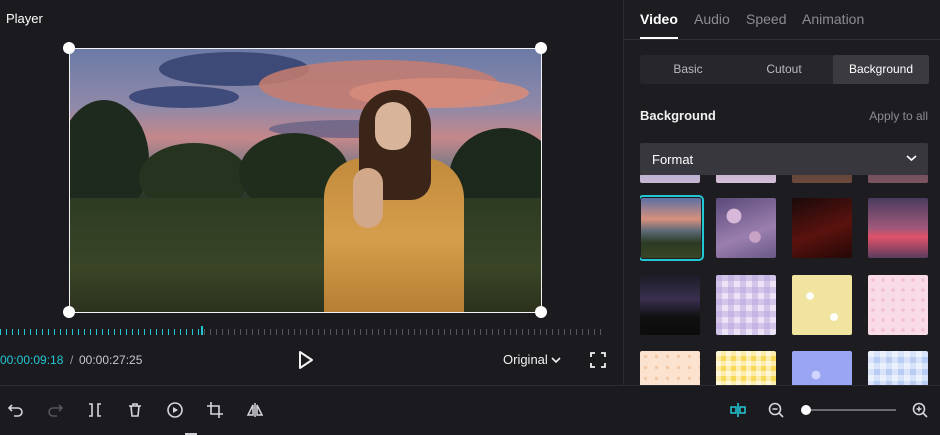 The width and height of the screenshot is (940, 435). I want to click on playhead, so click(202, 330).